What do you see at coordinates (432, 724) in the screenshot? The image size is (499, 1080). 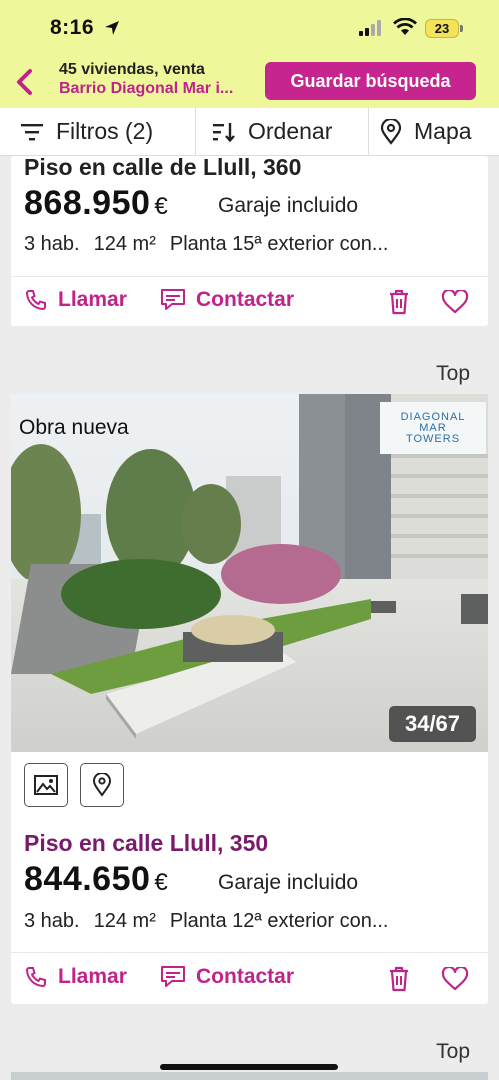 I see `photo-counter: 34/67` at bounding box center [432, 724].